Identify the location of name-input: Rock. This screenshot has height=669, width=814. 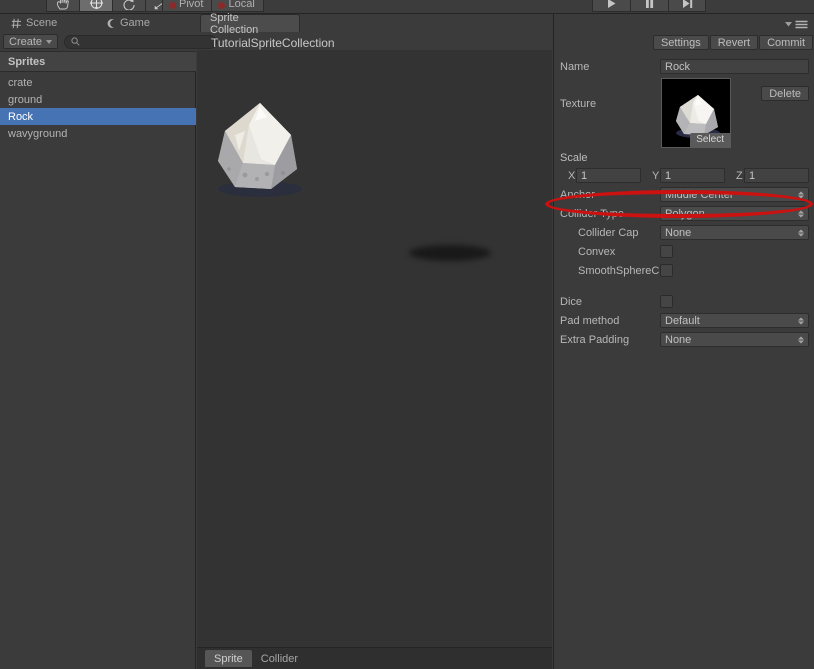
(734, 66).